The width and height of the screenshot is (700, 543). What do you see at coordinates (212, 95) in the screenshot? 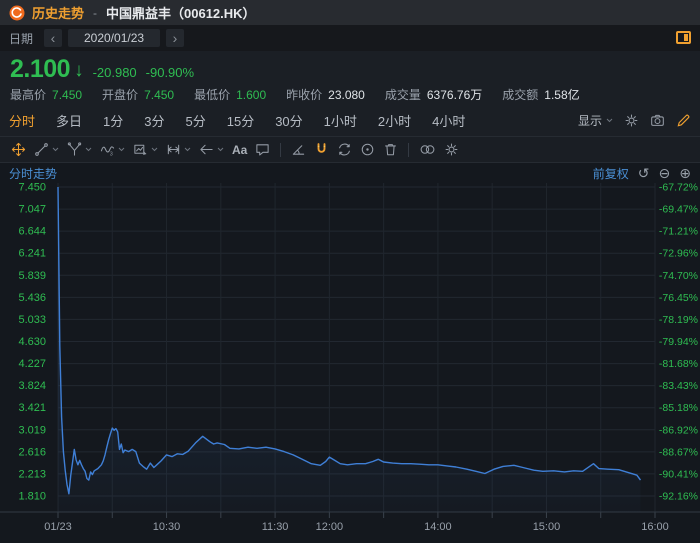
I see `stat-label: 最低价` at bounding box center [212, 95].